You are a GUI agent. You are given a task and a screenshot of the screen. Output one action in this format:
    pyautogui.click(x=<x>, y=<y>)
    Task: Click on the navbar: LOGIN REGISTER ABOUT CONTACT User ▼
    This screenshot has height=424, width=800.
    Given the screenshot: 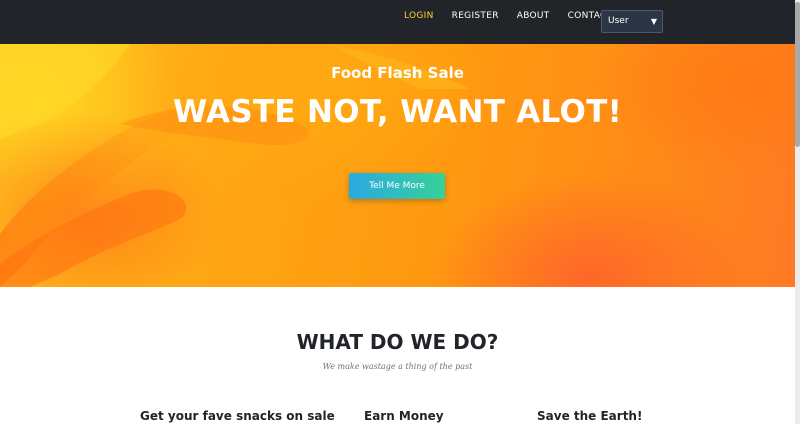 What is the action you would take?
    pyautogui.click(x=397, y=22)
    